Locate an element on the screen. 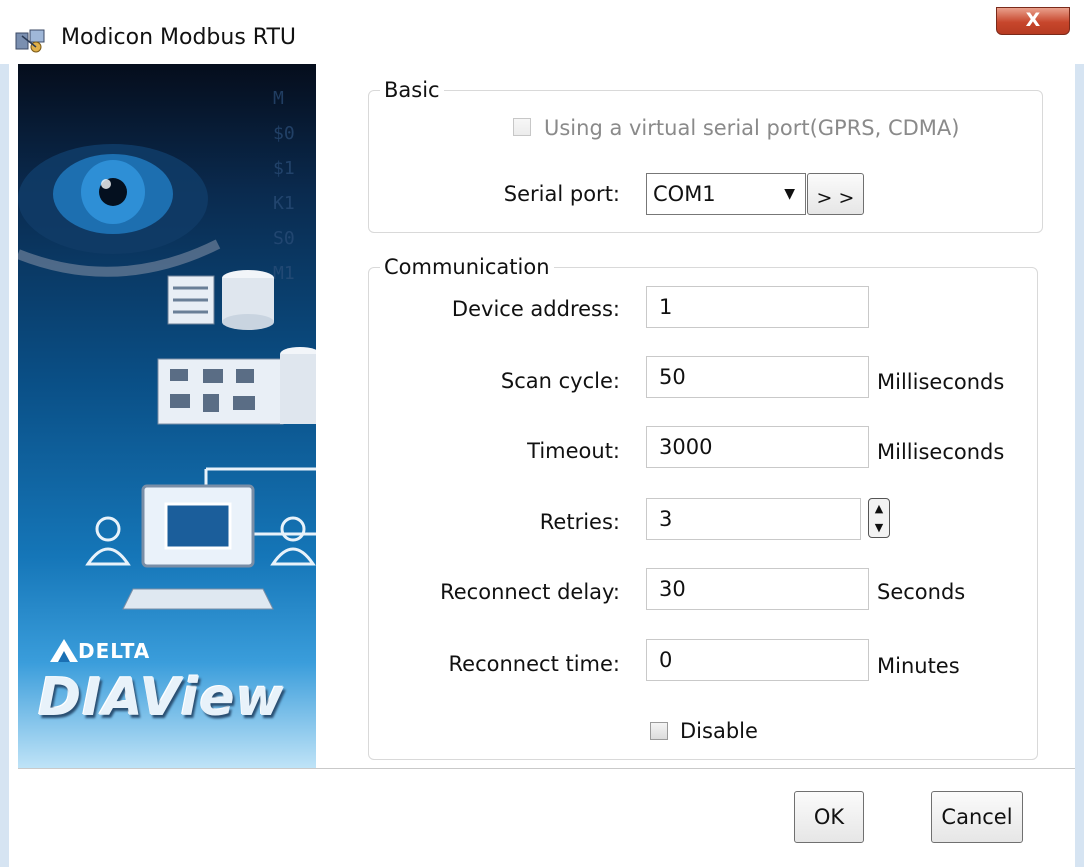 The image size is (1084, 867). svg-text: M is located at coordinates (278, 98).